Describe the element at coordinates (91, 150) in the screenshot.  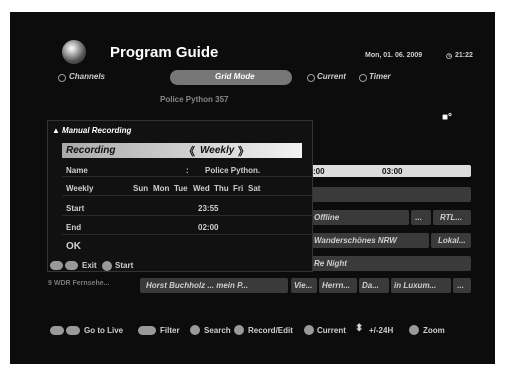
I see `recording-label: Recording` at that location.